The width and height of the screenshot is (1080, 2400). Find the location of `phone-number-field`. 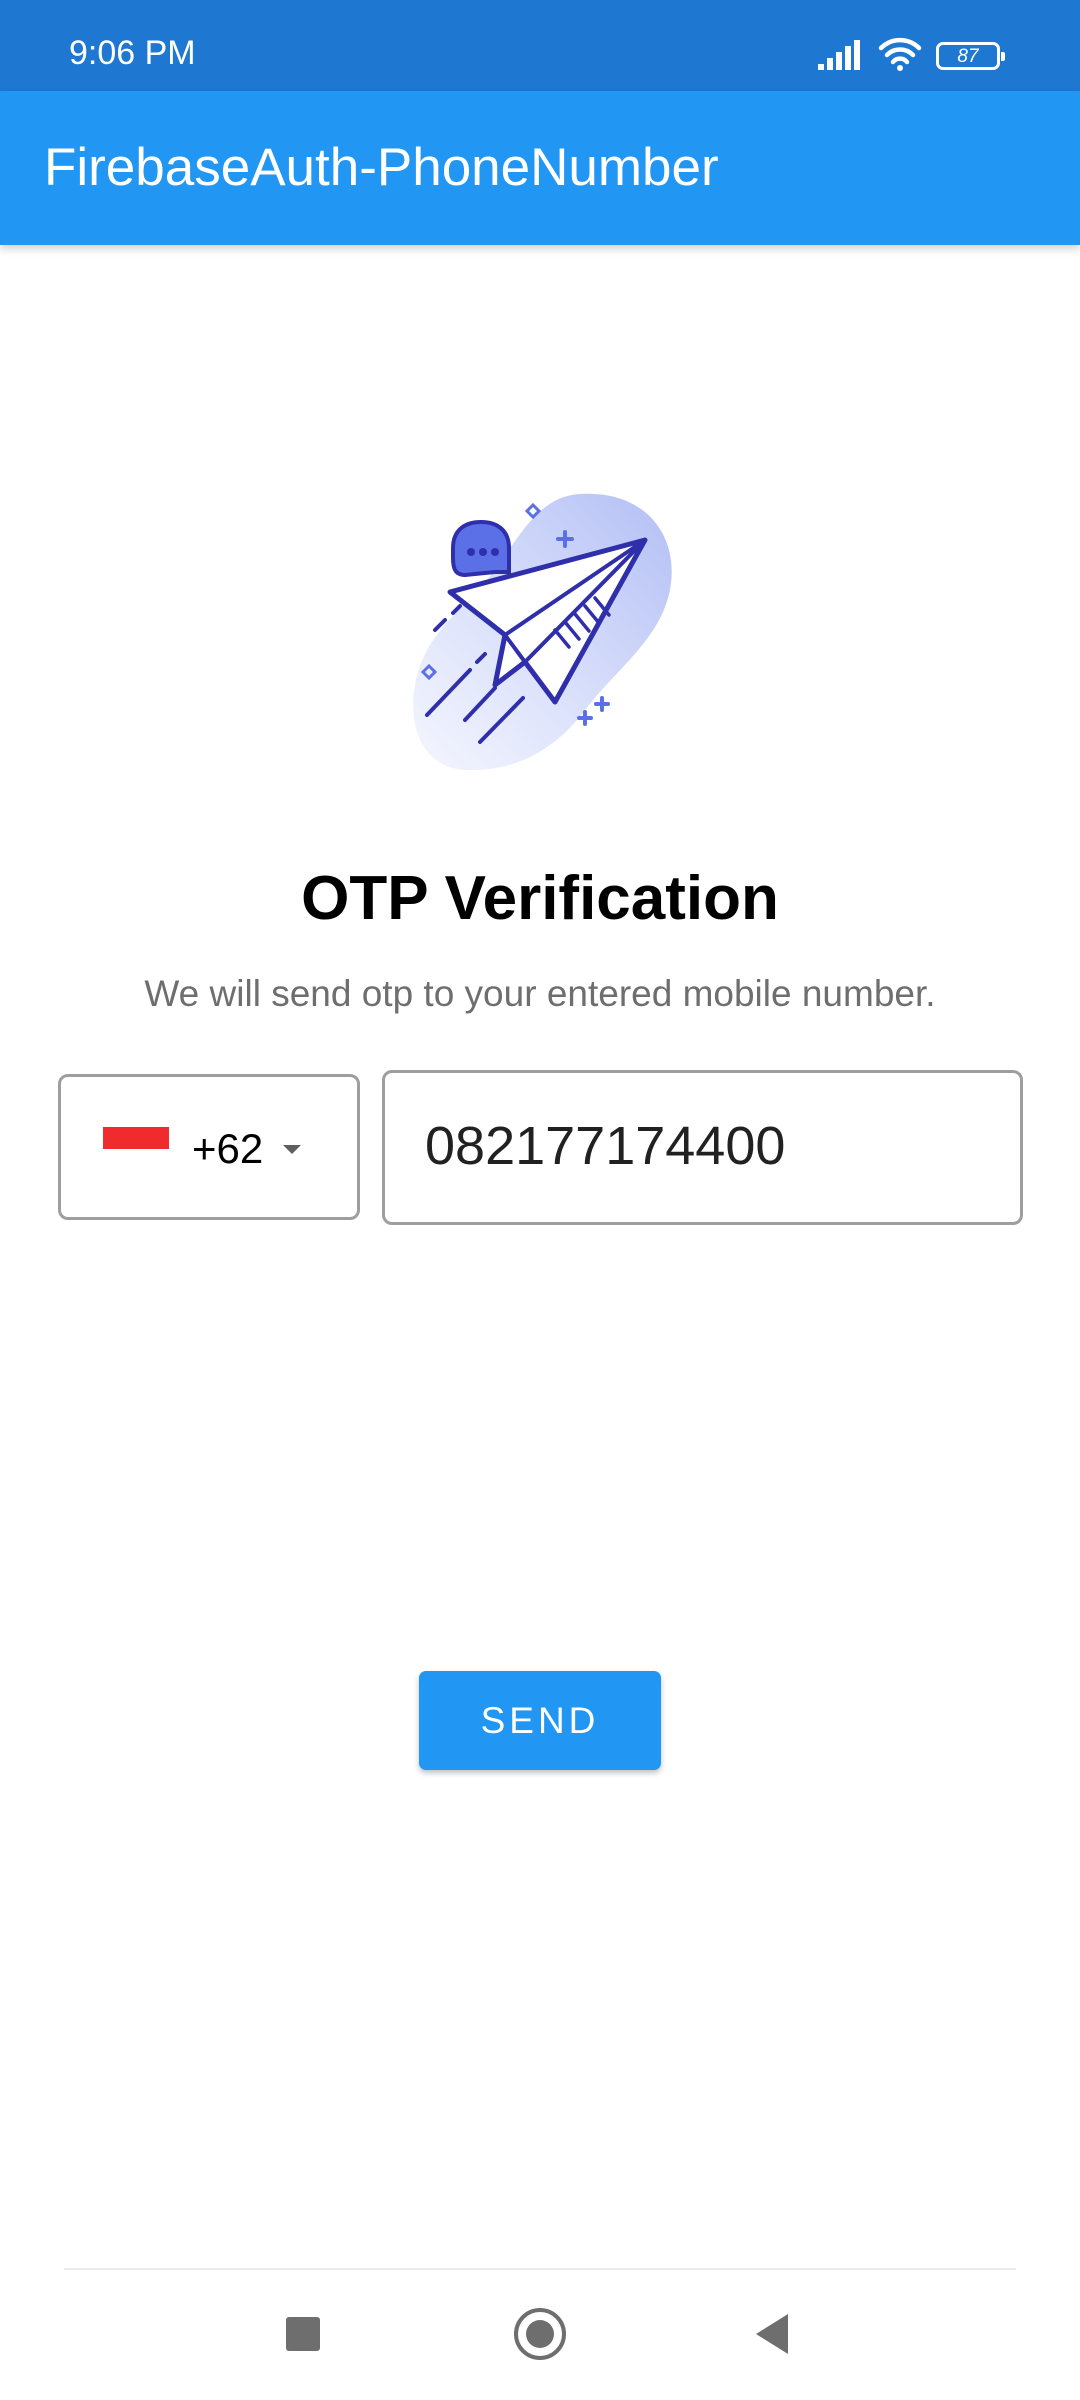

phone-number-field is located at coordinates (702, 1147).